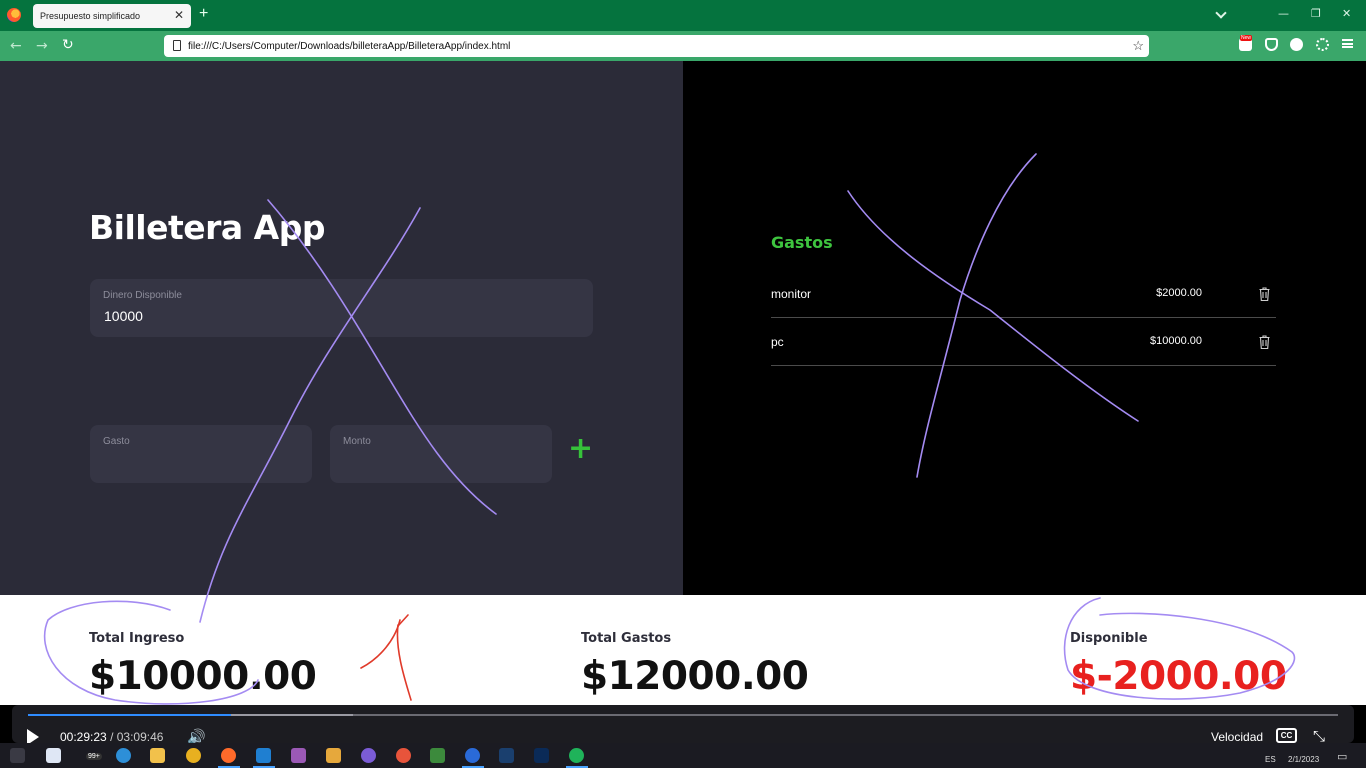 The width and height of the screenshot is (1366, 768). I want to click on minimize-icon: —, so click(1283, 13).